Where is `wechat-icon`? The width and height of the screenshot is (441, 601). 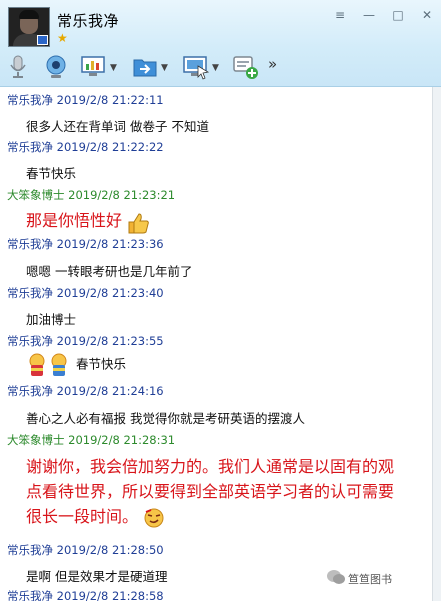 wechat-icon is located at coordinates (336, 577).